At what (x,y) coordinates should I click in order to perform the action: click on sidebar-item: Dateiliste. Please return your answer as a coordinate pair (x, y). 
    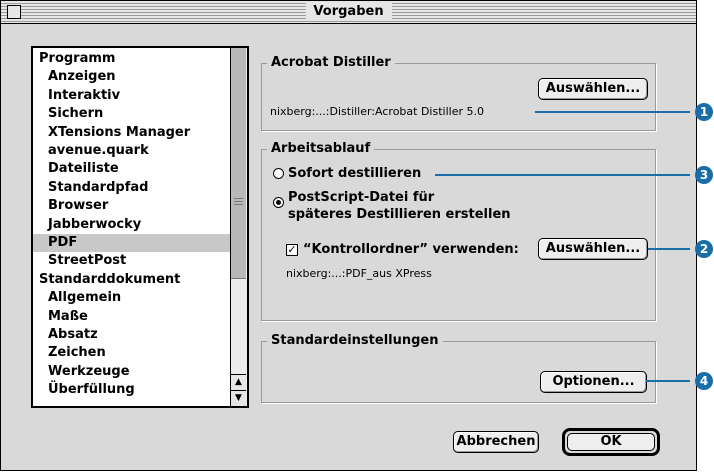
    Looking at the image, I should click on (132, 169).